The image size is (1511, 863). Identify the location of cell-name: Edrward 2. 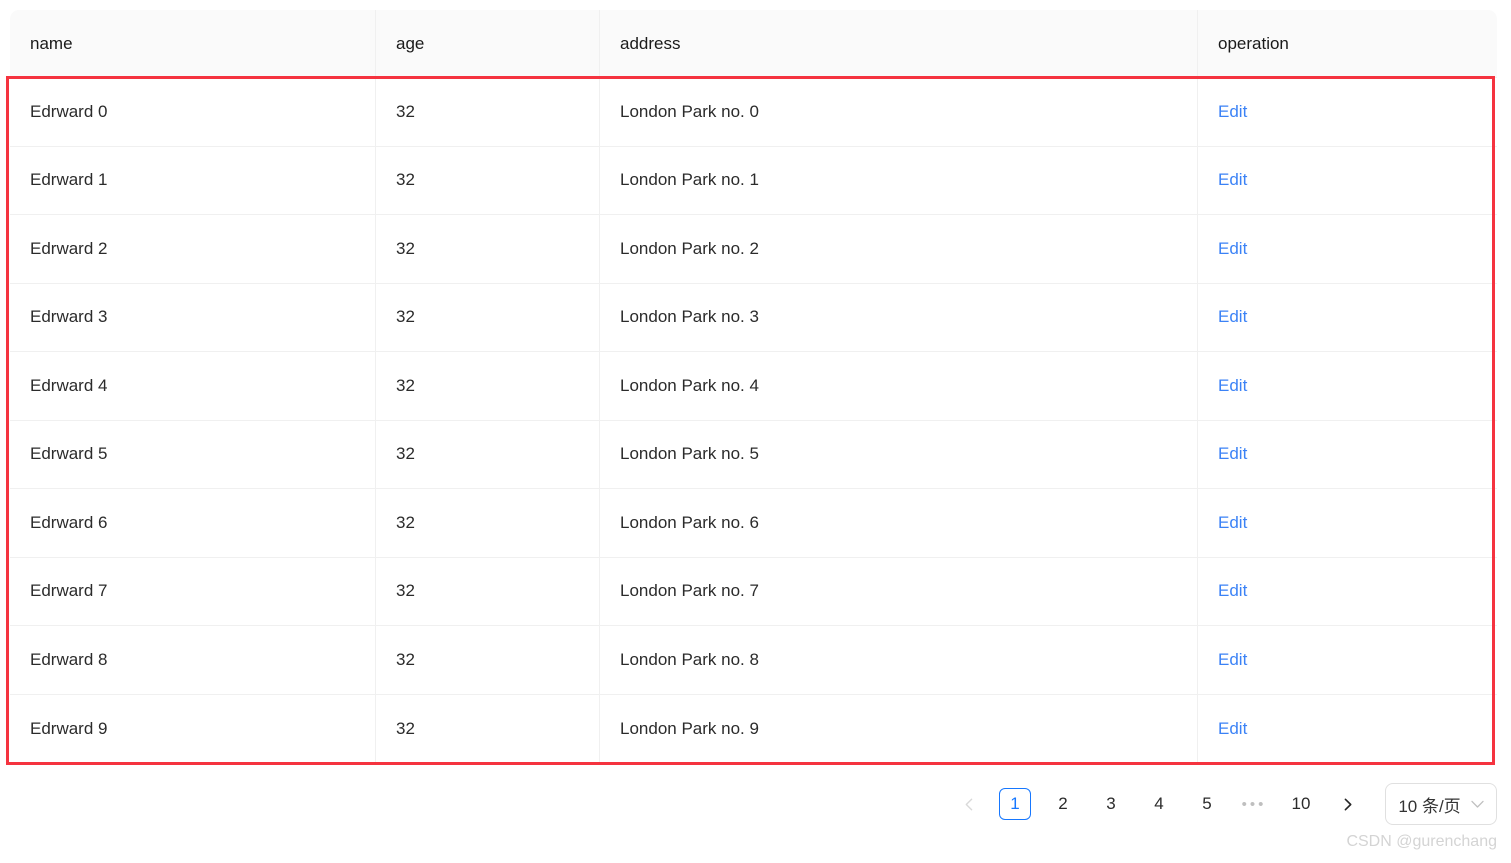
(193, 249).